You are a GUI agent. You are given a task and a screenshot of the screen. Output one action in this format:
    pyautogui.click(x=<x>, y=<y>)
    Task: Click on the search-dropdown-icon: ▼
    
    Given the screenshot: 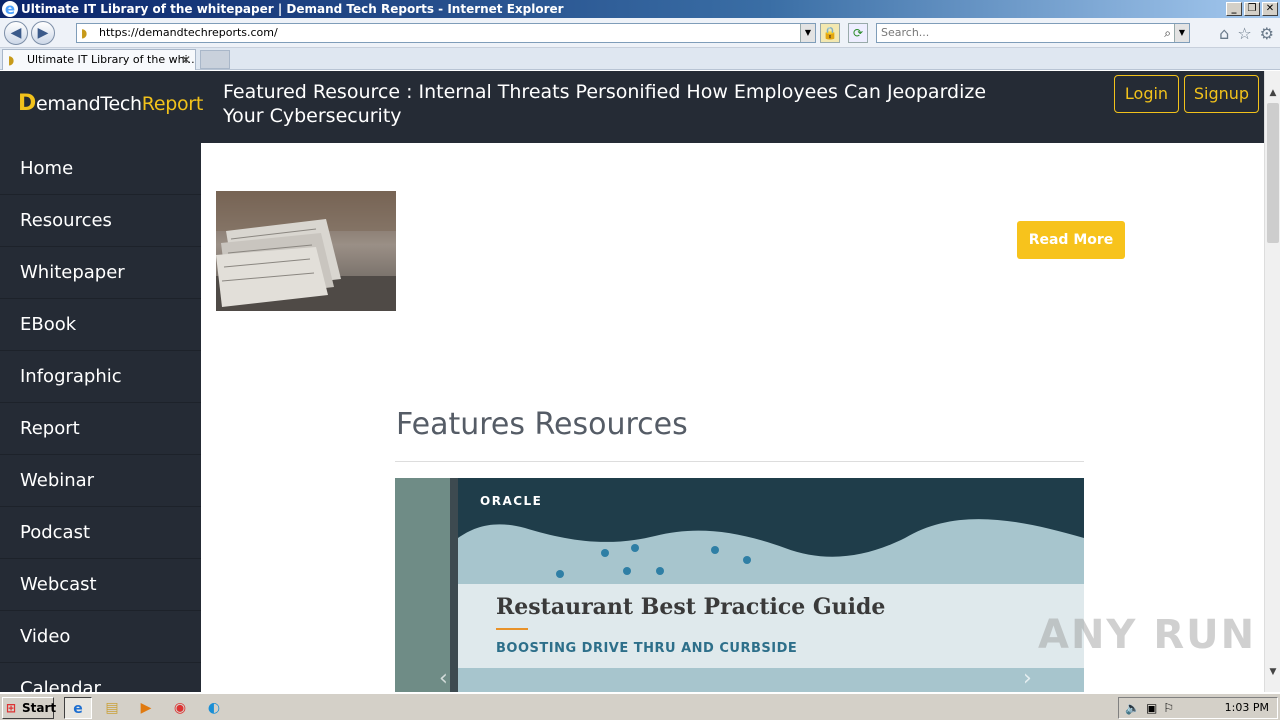 What is the action you would take?
    pyautogui.click(x=1181, y=33)
    